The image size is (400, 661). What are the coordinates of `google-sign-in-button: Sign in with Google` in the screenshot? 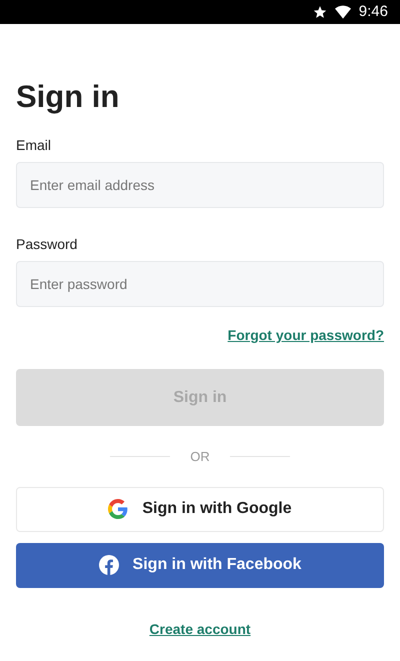 It's located at (200, 509).